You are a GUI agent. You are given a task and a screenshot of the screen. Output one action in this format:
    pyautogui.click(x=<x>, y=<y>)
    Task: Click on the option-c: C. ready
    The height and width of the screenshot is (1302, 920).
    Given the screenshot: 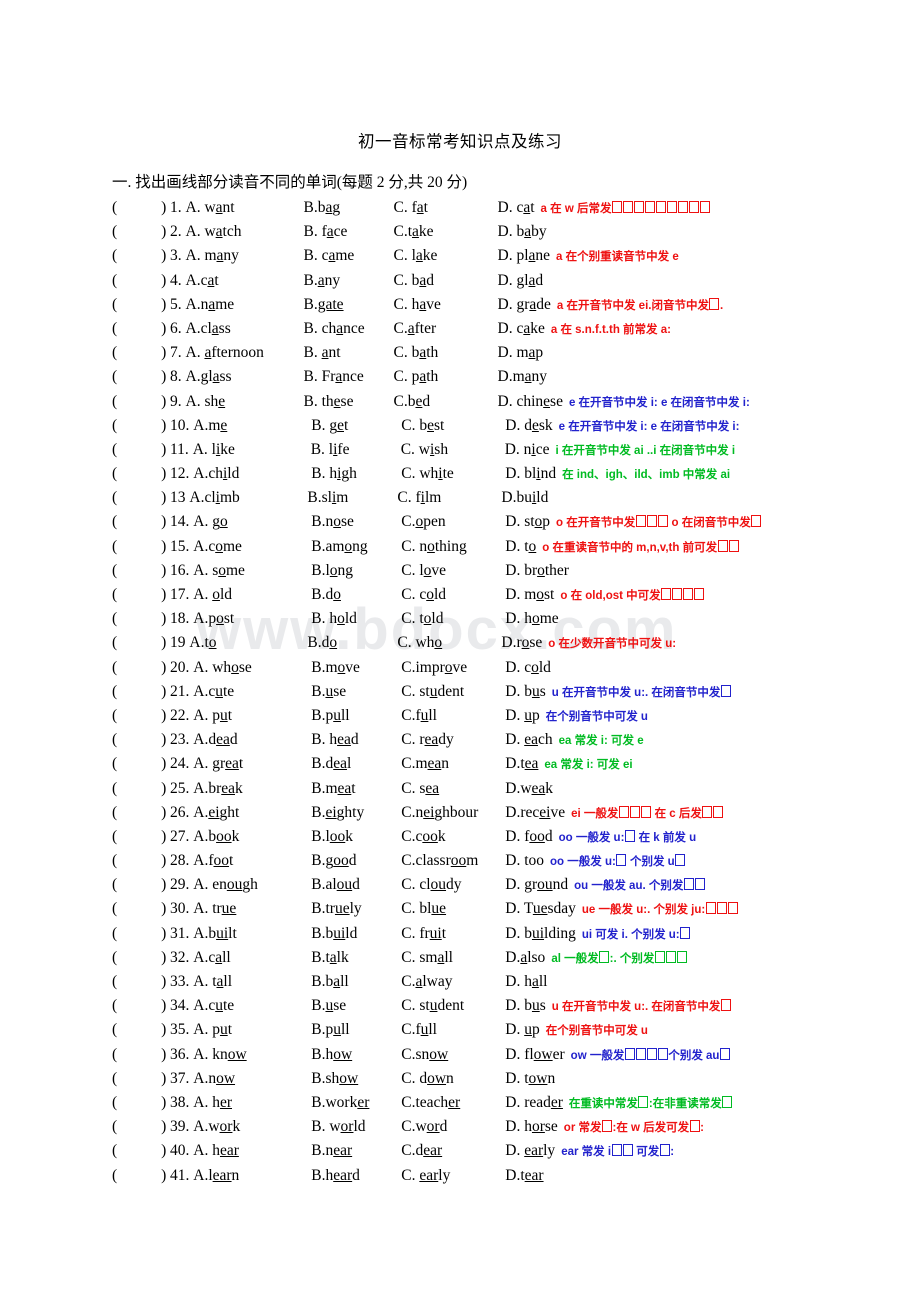 What is the action you would take?
    pyautogui.click(x=453, y=740)
    